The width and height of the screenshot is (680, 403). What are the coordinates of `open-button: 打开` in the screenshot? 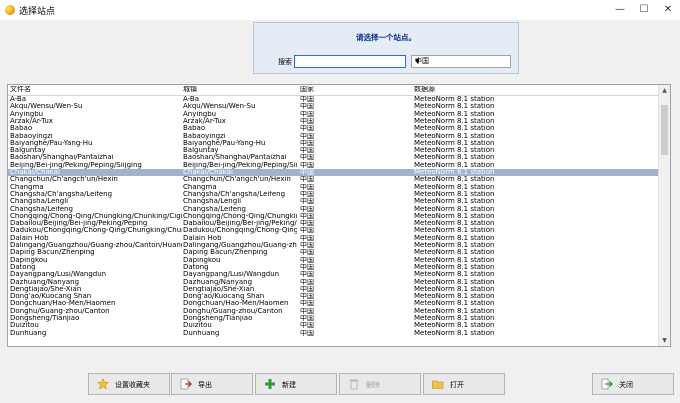 It's located at (464, 384).